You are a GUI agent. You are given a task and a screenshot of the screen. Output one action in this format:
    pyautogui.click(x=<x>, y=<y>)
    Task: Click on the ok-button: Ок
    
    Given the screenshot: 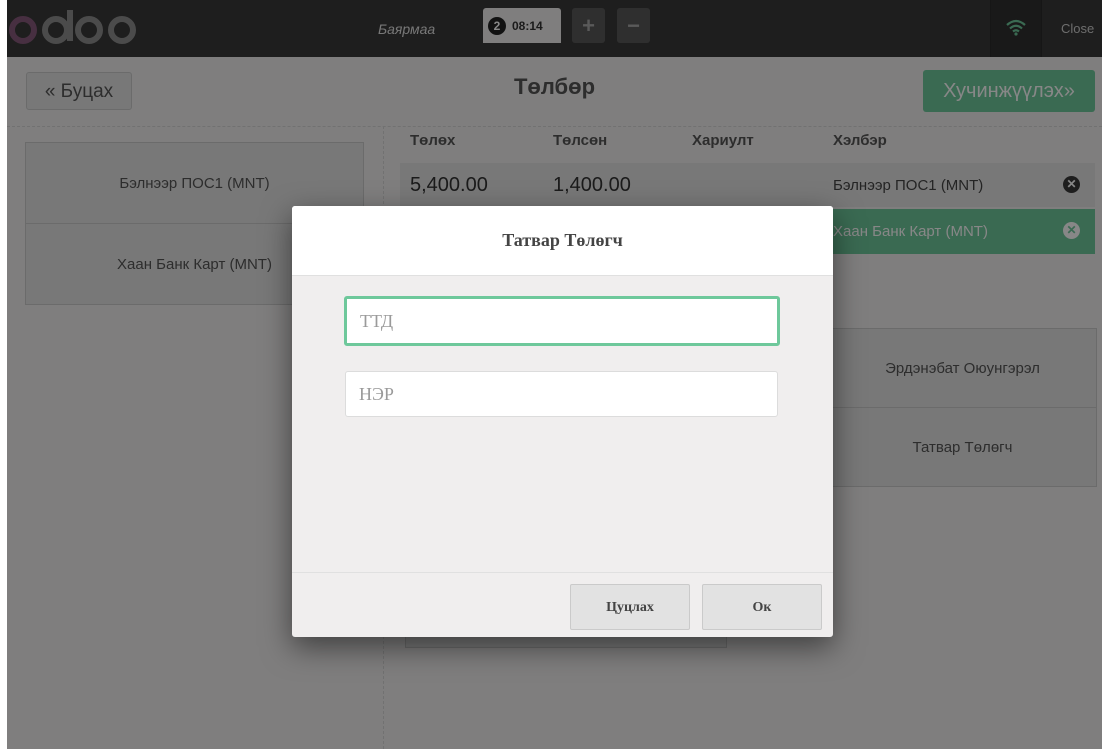 What is the action you would take?
    pyautogui.click(x=762, y=607)
    